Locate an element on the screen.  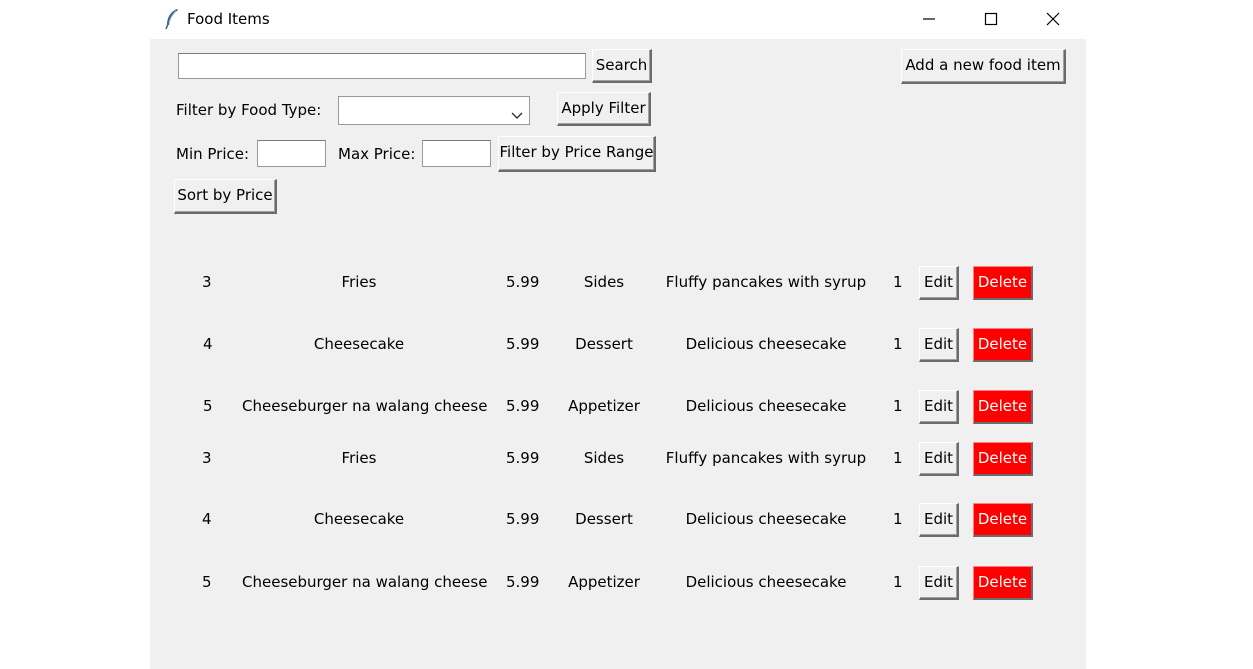
close-button is located at coordinates (1054, 19).